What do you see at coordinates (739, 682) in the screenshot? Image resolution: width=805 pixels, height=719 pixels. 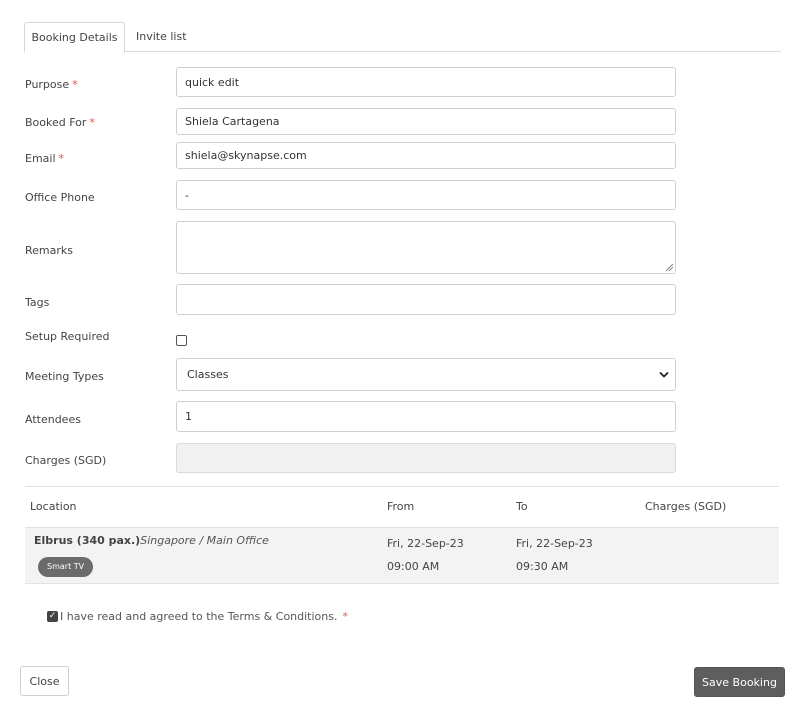 I see `save-booking-button: Save Booking` at bounding box center [739, 682].